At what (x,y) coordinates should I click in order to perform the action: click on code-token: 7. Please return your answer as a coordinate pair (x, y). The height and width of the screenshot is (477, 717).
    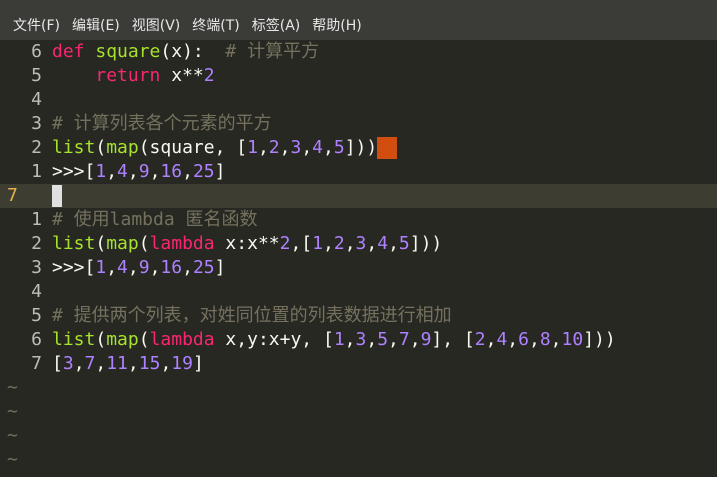
    Looking at the image, I should click on (90, 363).